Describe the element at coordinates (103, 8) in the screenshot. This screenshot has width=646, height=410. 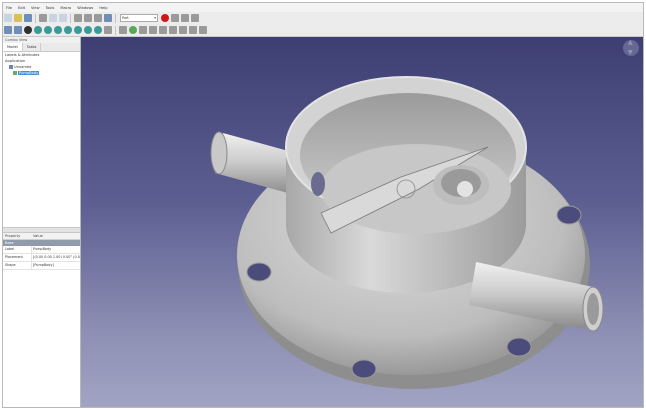
I see `menu-help: Help` at that location.